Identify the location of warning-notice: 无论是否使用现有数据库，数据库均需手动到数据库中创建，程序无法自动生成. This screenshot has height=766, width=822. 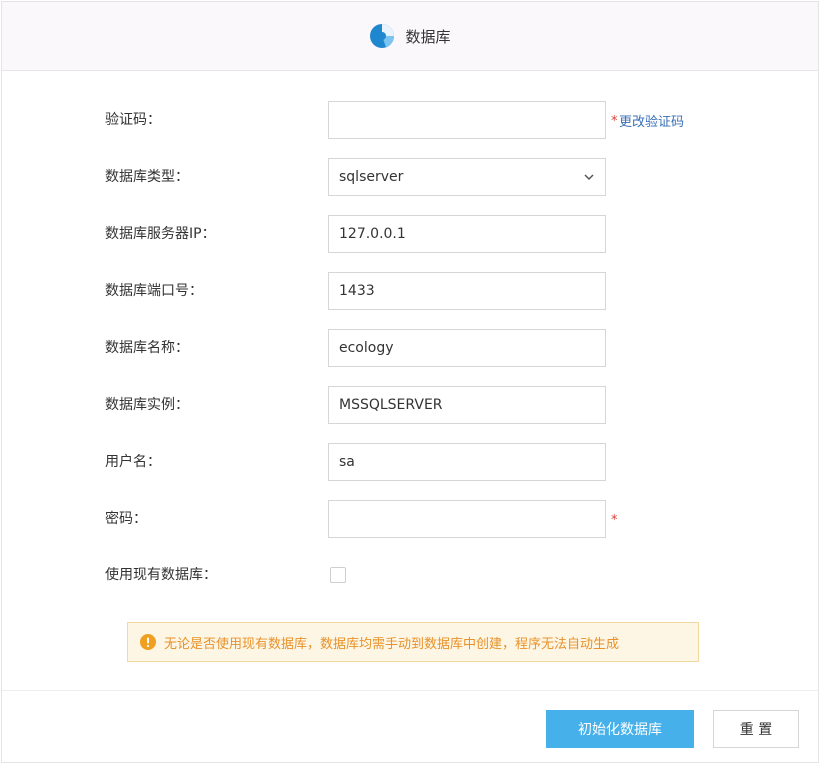
(413, 642).